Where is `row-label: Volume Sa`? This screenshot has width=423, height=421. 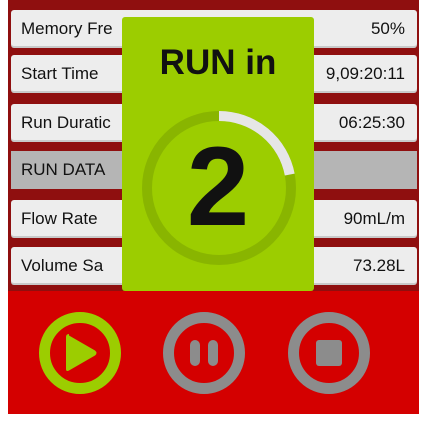
row-label: Volume Sa is located at coordinates (62, 265).